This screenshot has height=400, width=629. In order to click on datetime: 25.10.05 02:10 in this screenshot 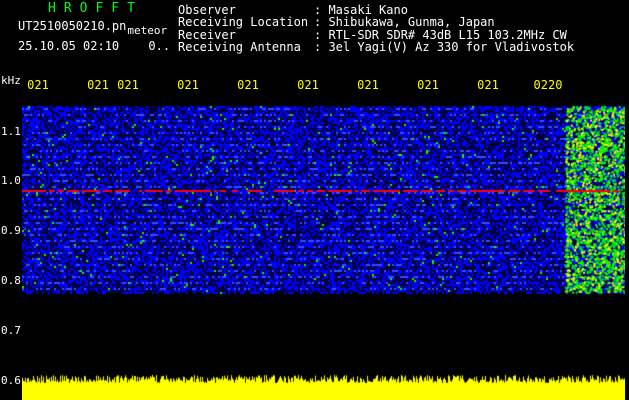, I will do `click(69, 46)`.